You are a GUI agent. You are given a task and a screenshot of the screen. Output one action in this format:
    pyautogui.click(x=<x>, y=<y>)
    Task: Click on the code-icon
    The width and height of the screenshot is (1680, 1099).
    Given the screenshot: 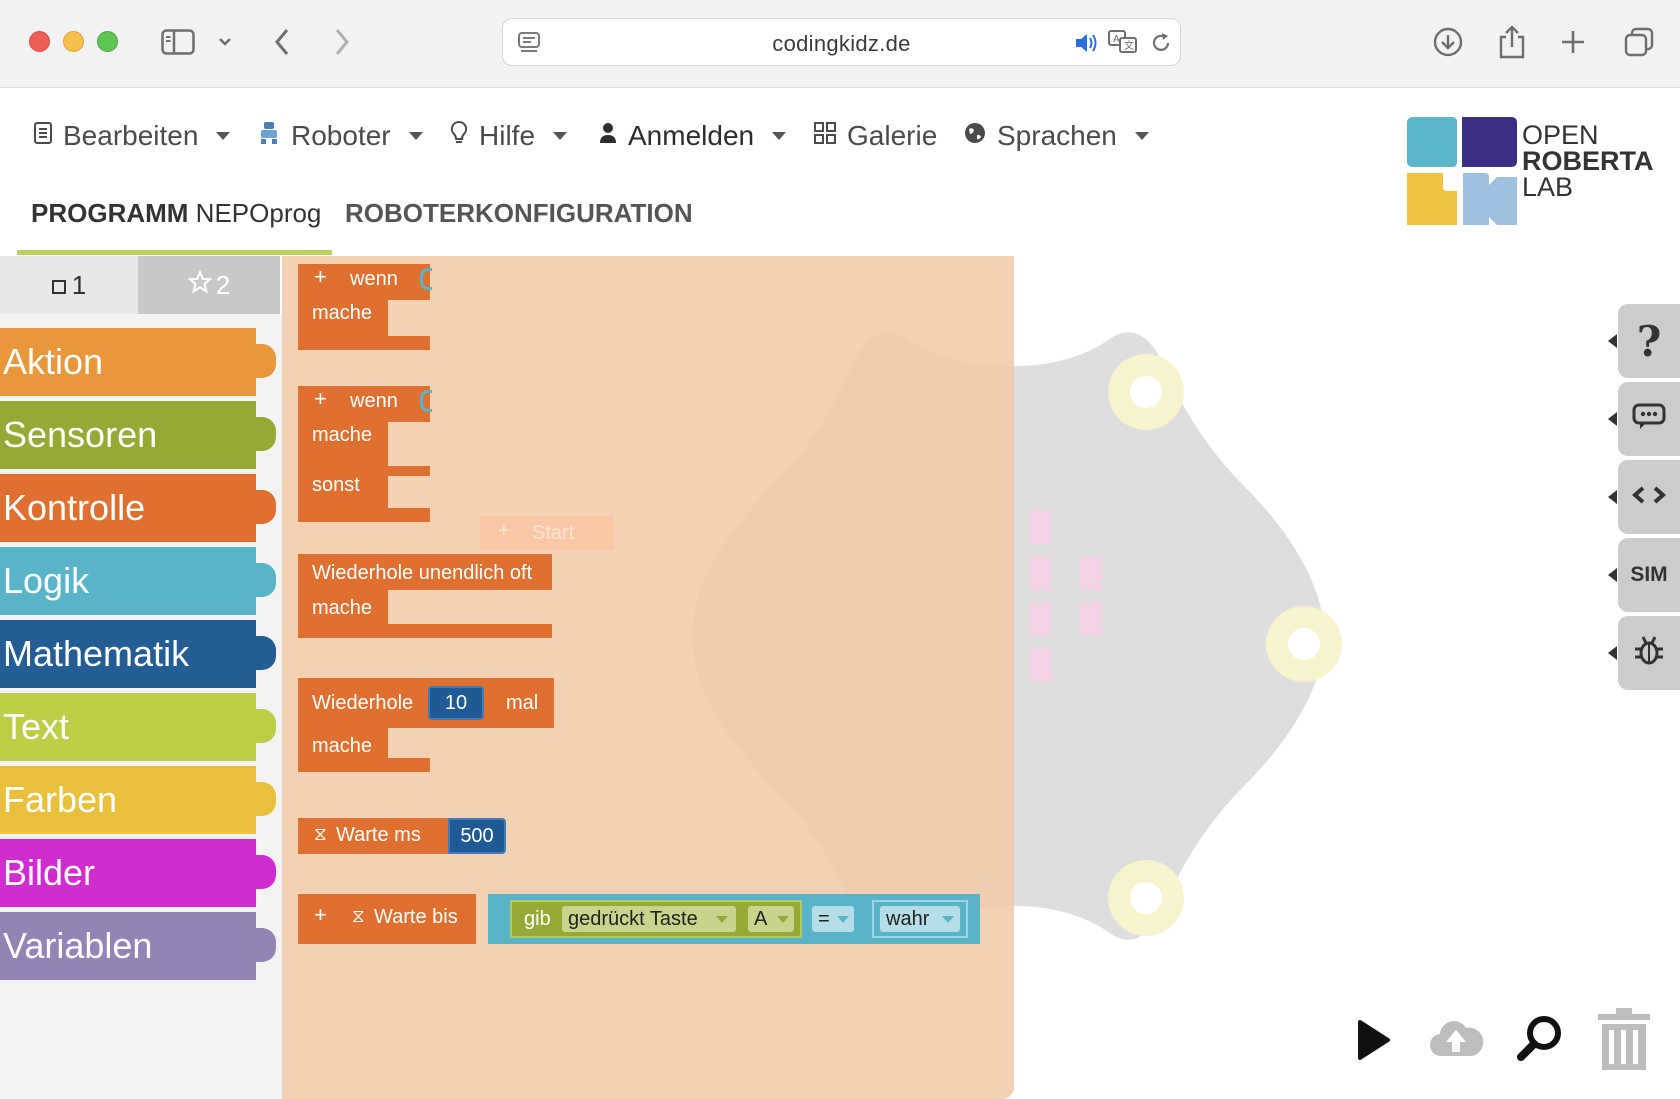 What is the action you would take?
    pyautogui.click(x=1649, y=497)
    